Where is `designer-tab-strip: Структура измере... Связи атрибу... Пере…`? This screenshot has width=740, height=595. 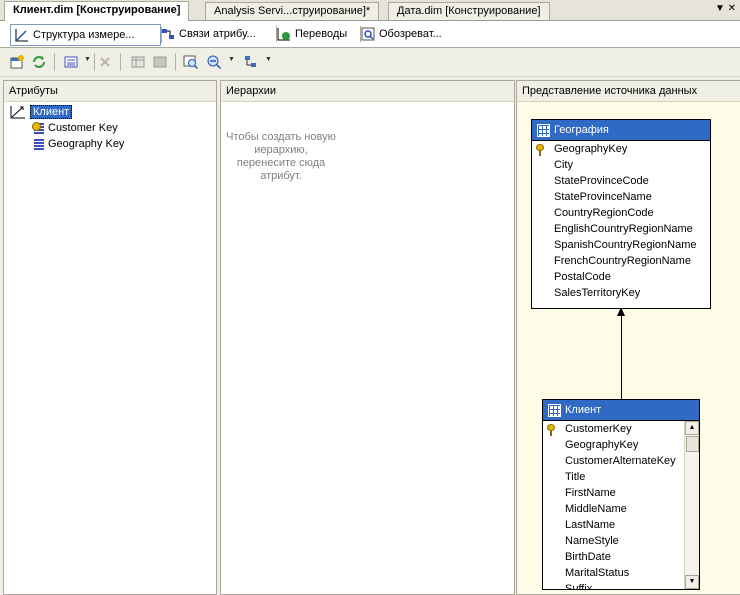 designer-tab-strip: Структура измере... Связи атрибу... Пере… is located at coordinates (370, 34).